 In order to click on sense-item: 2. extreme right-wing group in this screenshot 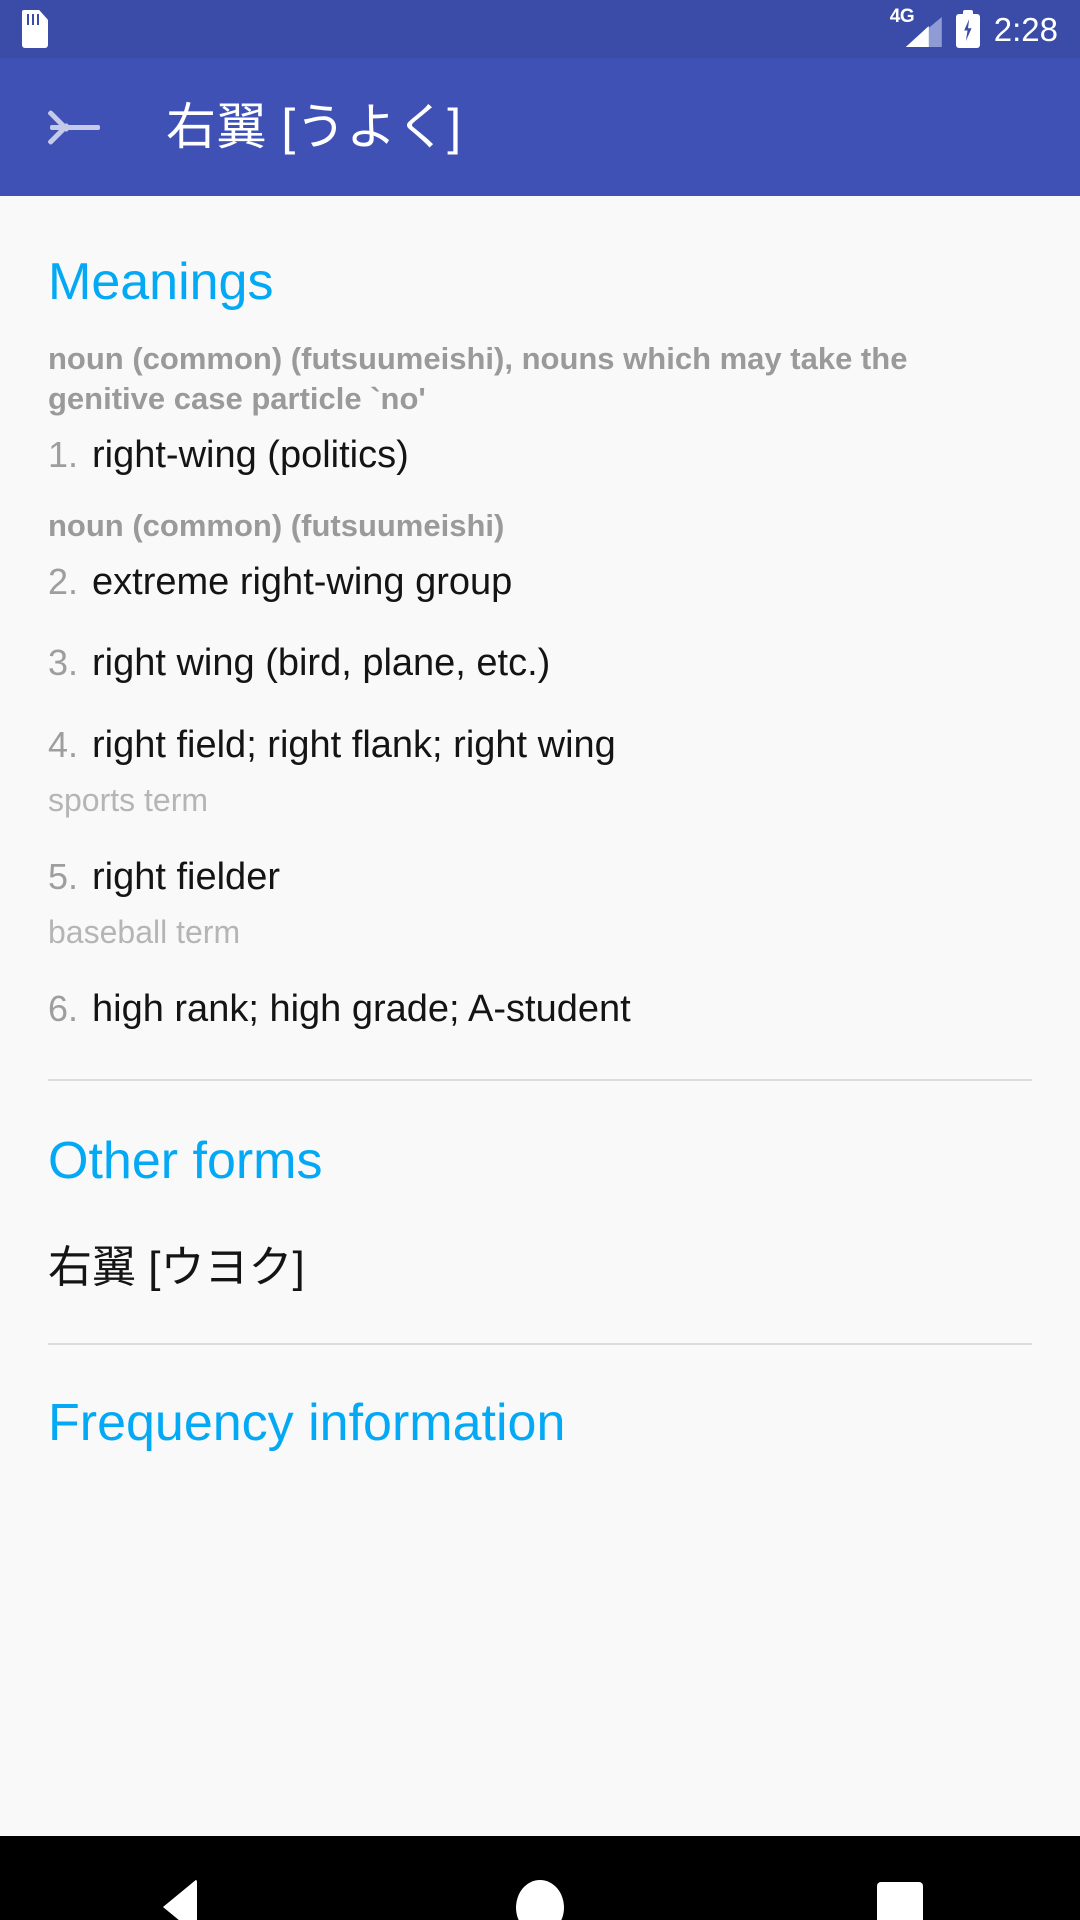, I will do `click(540, 583)`.